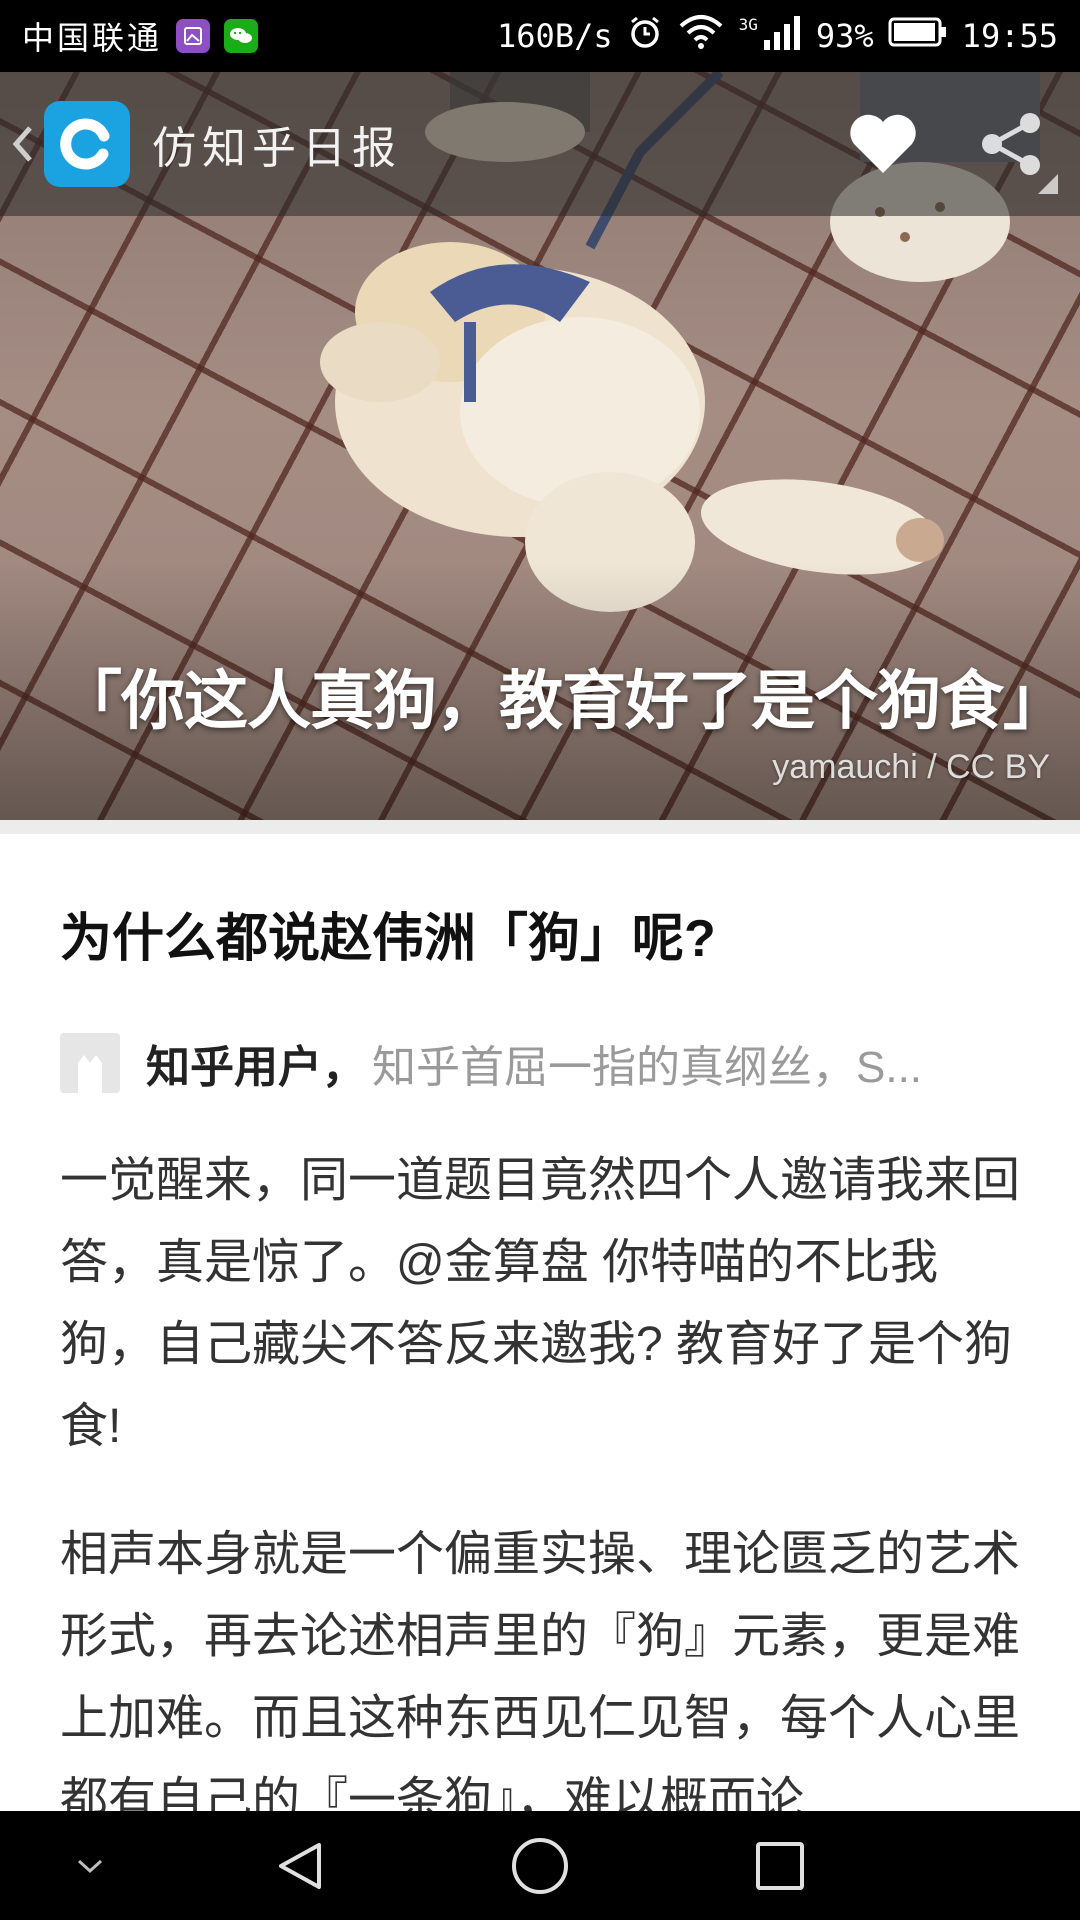 The height and width of the screenshot is (1920, 1080). Describe the element at coordinates (256, 1067) in the screenshot. I see `author-name: 知乎用户，` at that location.